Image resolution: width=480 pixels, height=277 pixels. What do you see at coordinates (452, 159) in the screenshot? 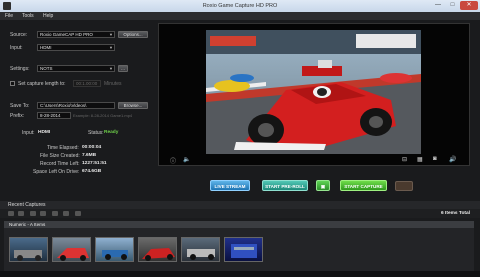
I see `speaker-icon: 🔊` at bounding box center [452, 159].